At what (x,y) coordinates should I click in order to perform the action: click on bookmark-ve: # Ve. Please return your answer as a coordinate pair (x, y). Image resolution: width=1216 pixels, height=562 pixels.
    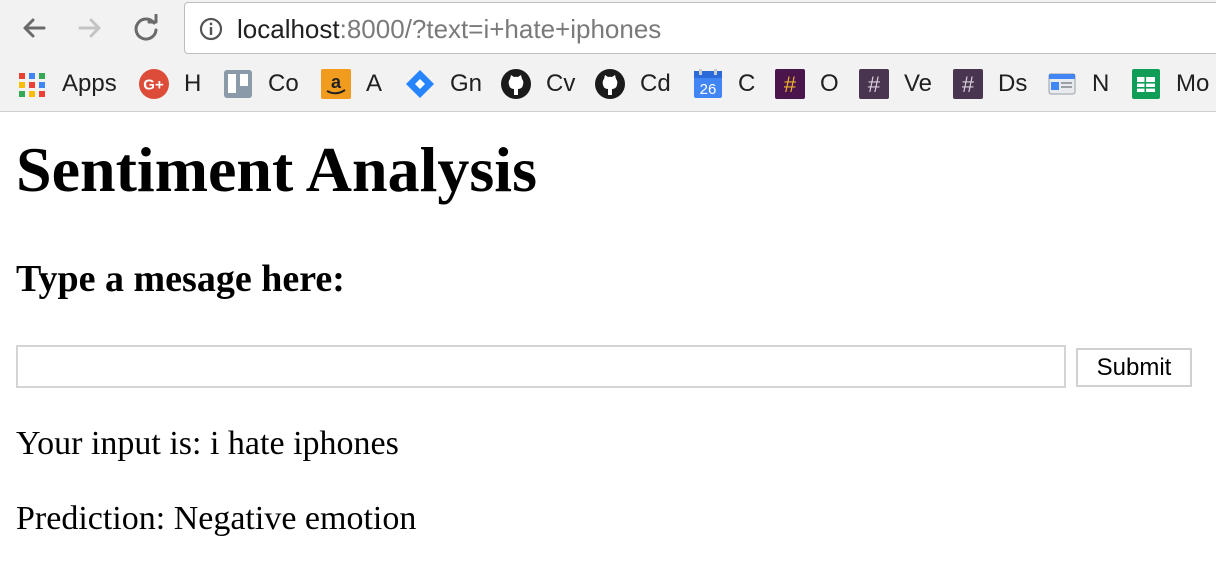
    Looking at the image, I should click on (895, 84).